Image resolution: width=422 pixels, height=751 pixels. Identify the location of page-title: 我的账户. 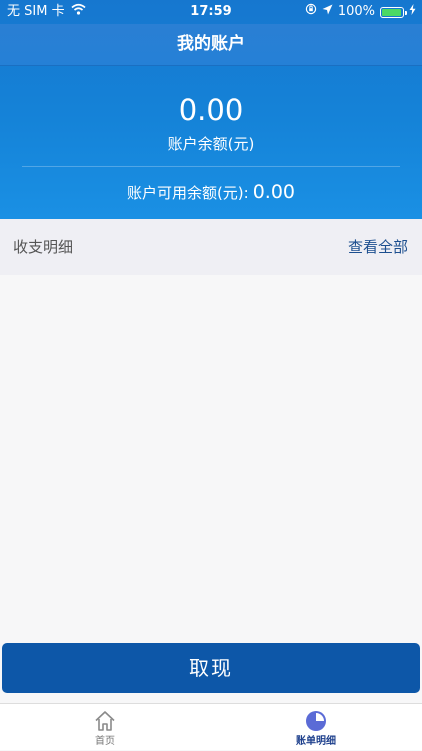
(211, 45).